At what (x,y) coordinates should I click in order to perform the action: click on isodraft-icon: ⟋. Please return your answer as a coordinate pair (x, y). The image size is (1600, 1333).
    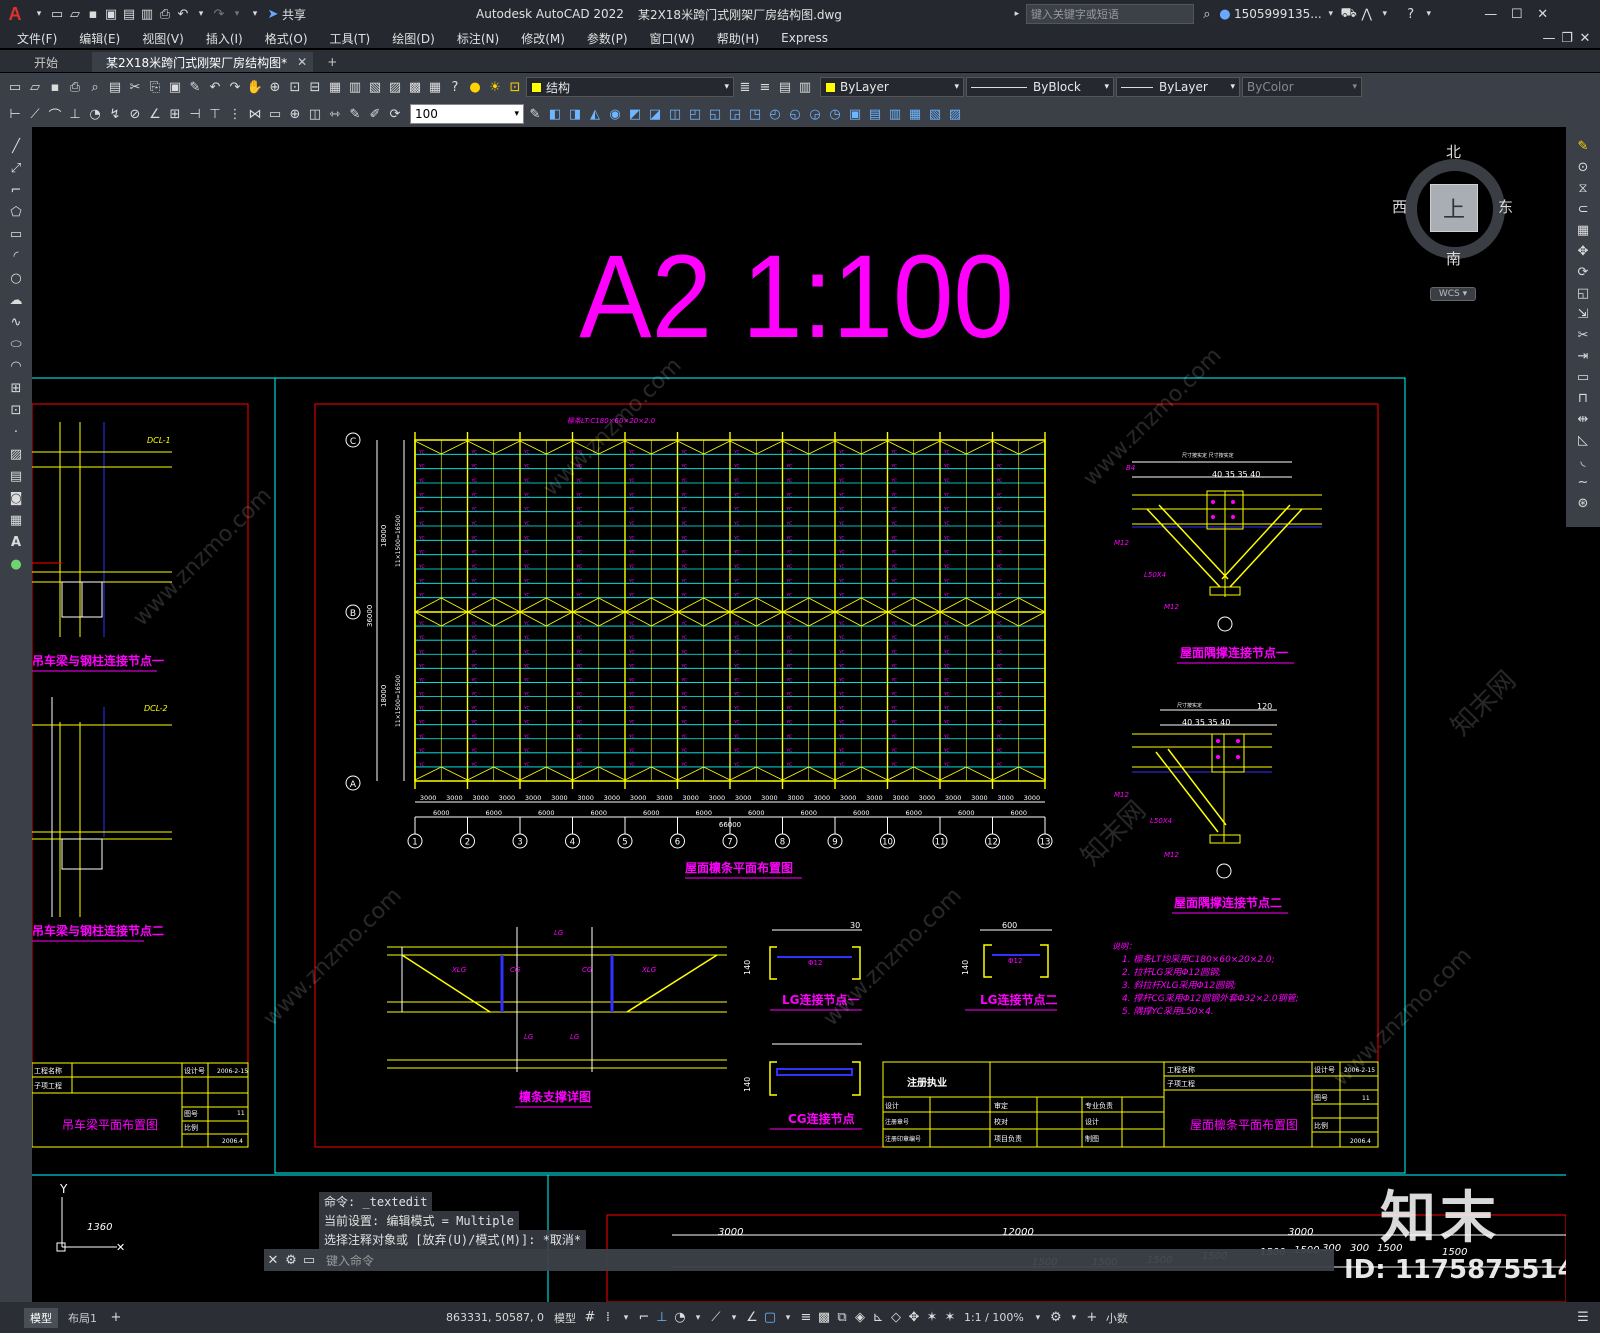
    Looking at the image, I should click on (716, 1318).